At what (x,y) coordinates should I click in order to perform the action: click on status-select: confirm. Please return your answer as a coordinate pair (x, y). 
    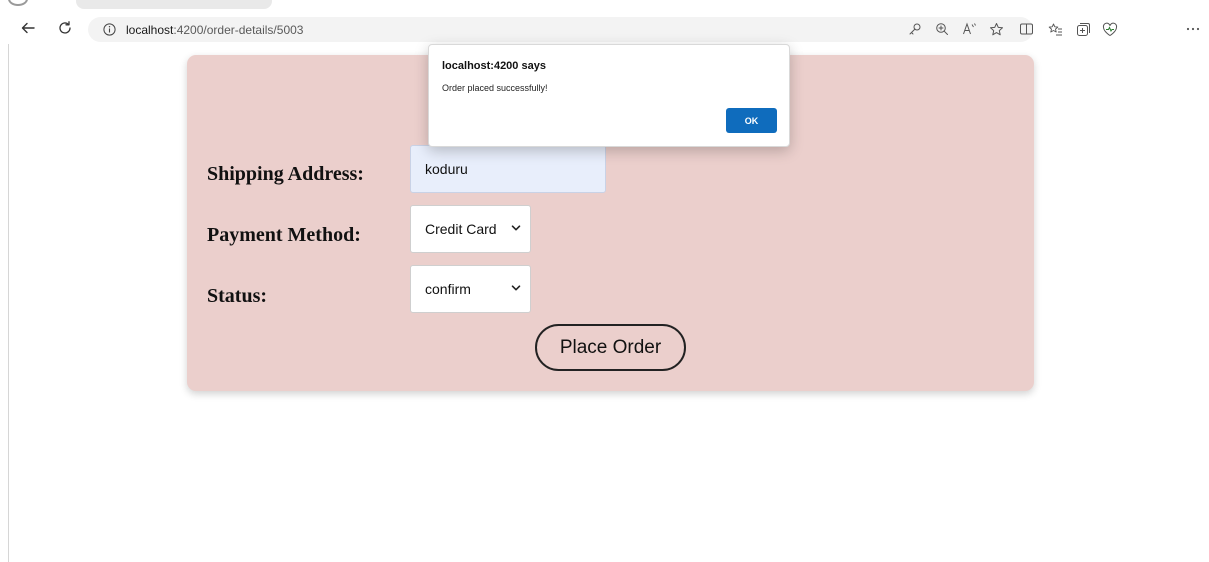
    Looking at the image, I should click on (470, 289).